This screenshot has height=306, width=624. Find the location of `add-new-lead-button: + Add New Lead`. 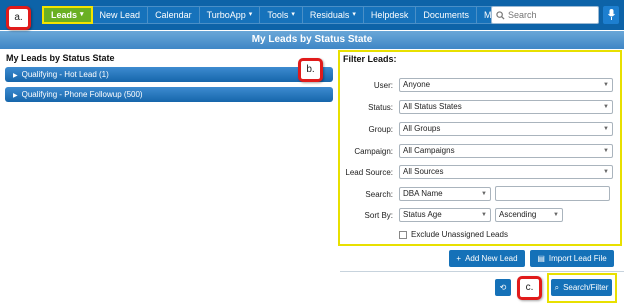

add-new-lead-button: + Add New Lead is located at coordinates (487, 258).